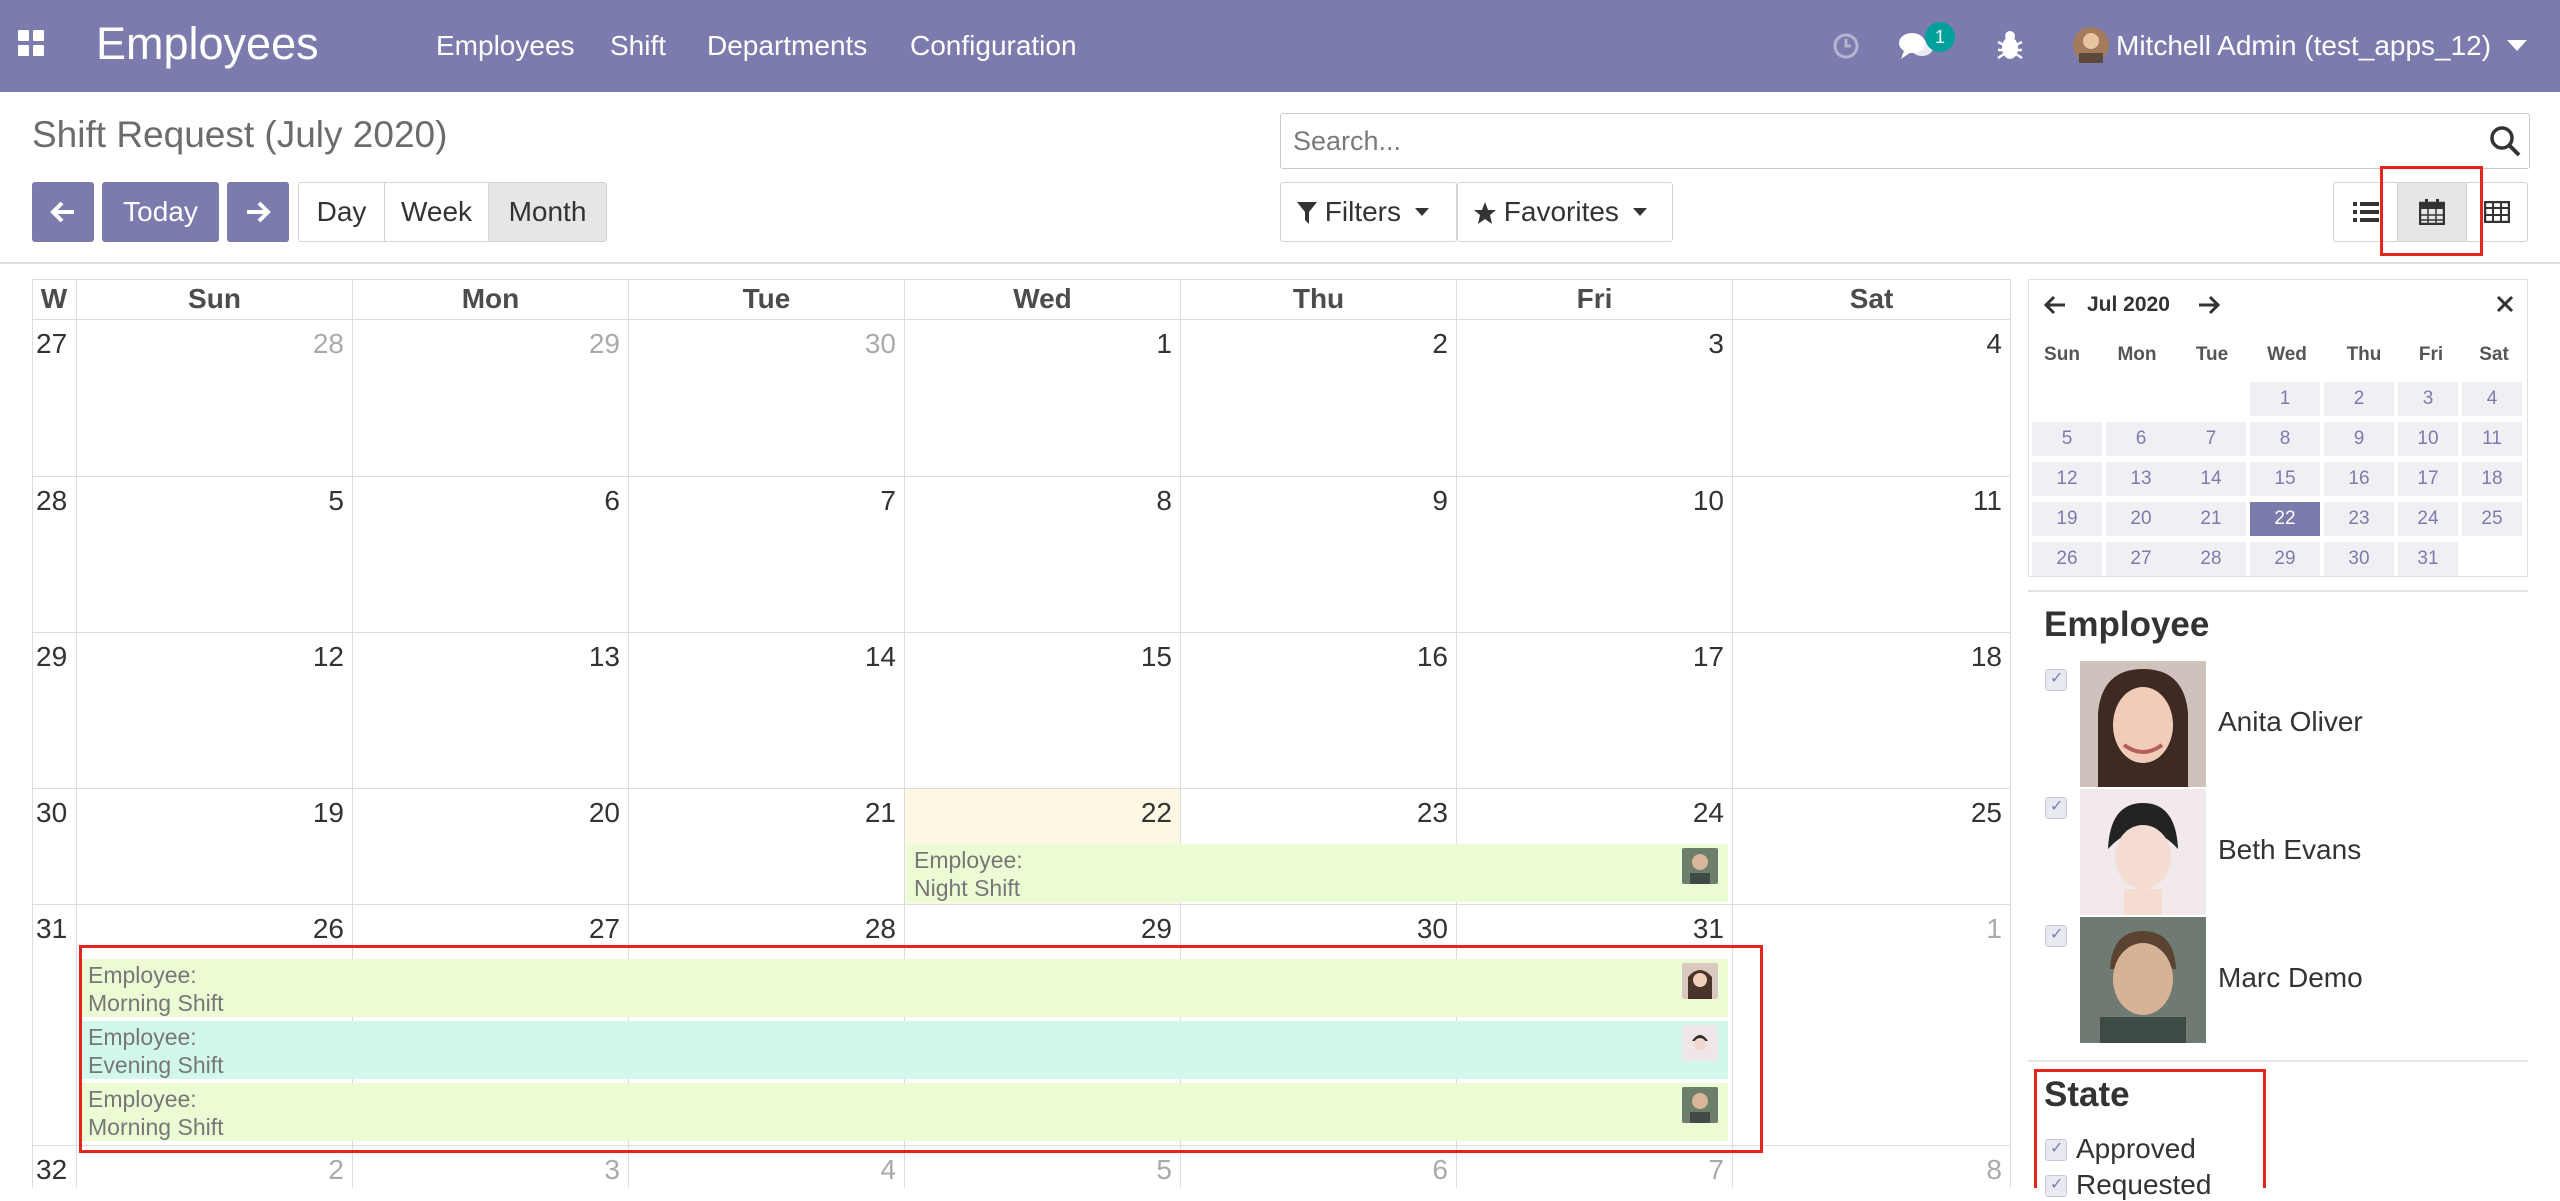 This screenshot has width=2560, height=1201. What do you see at coordinates (638, 46) in the screenshot?
I see `menu-shift: Shift` at bounding box center [638, 46].